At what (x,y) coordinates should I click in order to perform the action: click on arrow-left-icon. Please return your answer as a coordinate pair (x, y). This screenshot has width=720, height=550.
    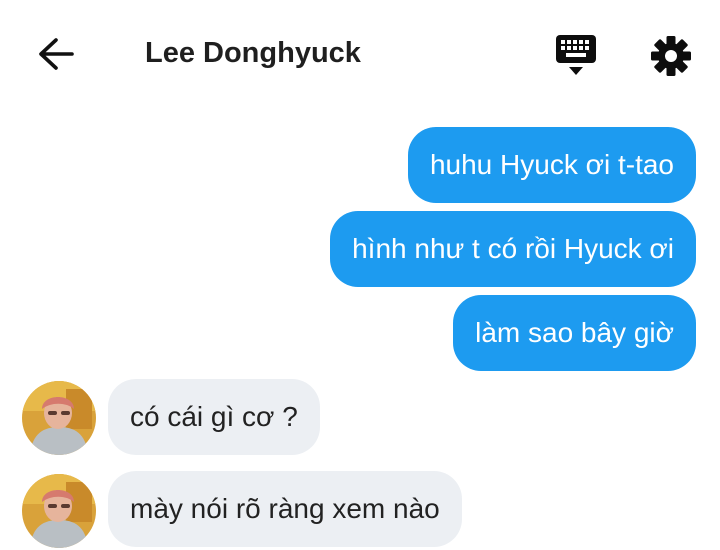
    Looking at the image, I should click on (56, 54).